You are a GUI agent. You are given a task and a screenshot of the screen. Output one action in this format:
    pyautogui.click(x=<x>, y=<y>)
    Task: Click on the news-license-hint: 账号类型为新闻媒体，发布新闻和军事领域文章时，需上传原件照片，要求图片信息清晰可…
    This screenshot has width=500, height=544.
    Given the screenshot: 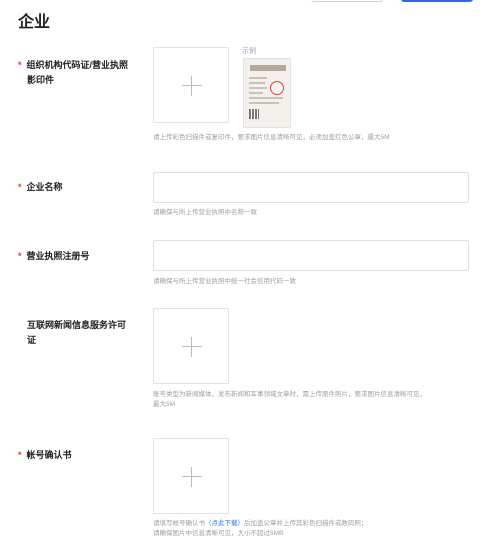 What is the action you would take?
    pyautogui.click(x=289, y=399)
    